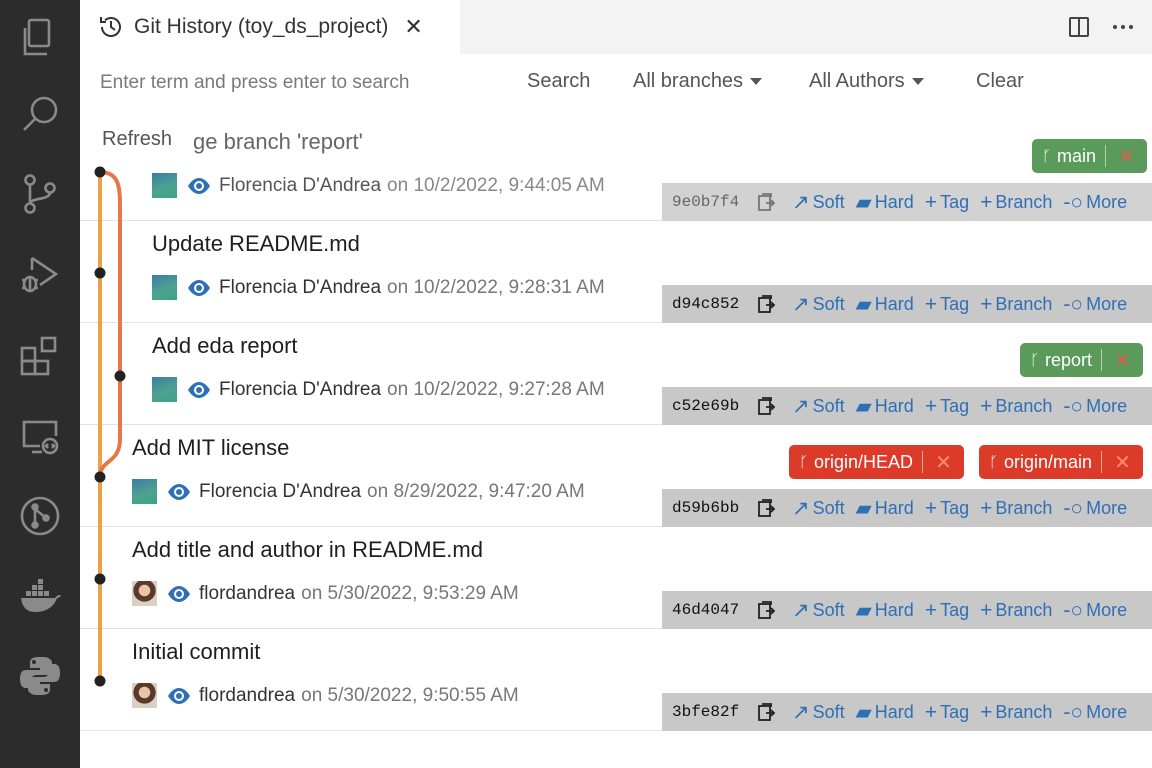 The width and height of the screenshot is (1152, 768). I want to click on docker-icon, so click(40, 596).